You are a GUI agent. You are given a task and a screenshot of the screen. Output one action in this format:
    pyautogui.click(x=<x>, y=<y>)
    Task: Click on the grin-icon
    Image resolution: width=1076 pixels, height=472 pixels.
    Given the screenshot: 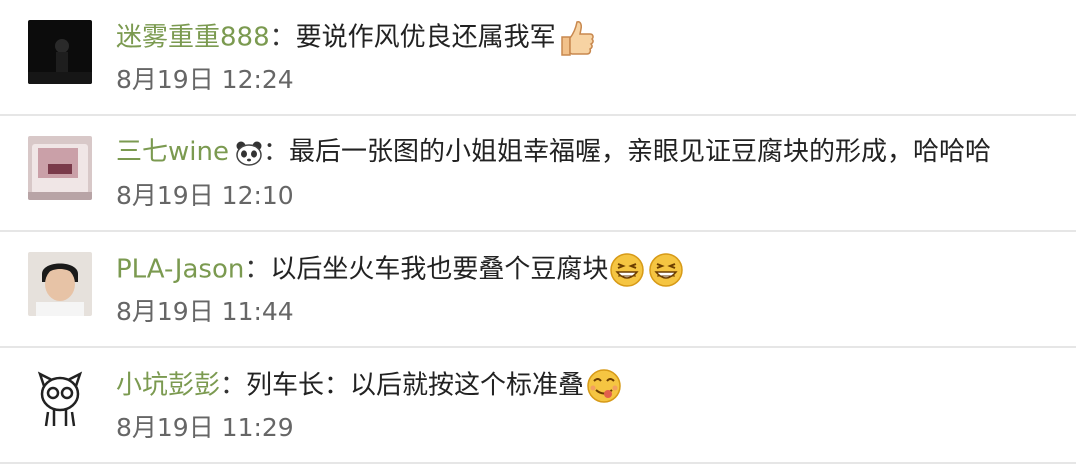 What is the action you would take?
    pyautogui.click(x=647, y=270)
    